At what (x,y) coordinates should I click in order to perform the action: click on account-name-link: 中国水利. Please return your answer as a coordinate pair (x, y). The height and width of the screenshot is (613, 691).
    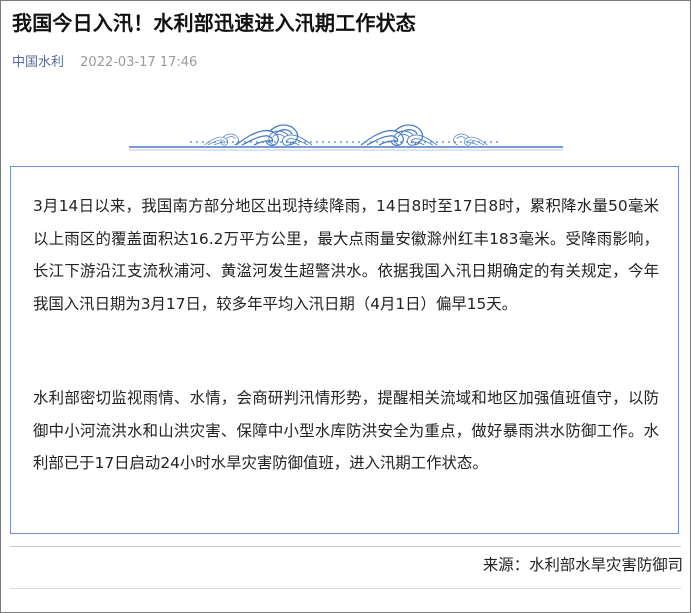
    Looking at the image, I should click on (38, 62).